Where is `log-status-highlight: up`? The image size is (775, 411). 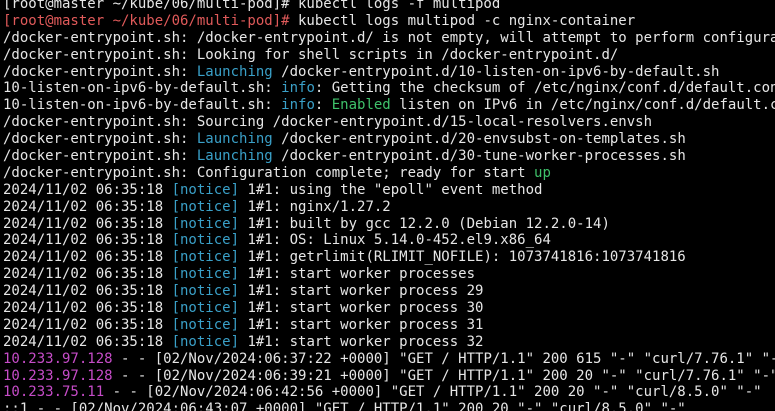 log-status-highlight: up is located at coordinates (542, 172).